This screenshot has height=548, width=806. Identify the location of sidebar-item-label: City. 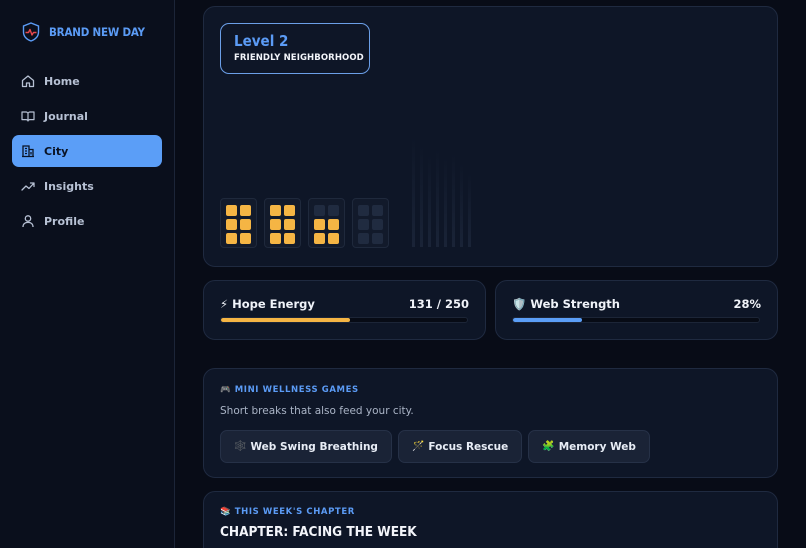
(56, 151).